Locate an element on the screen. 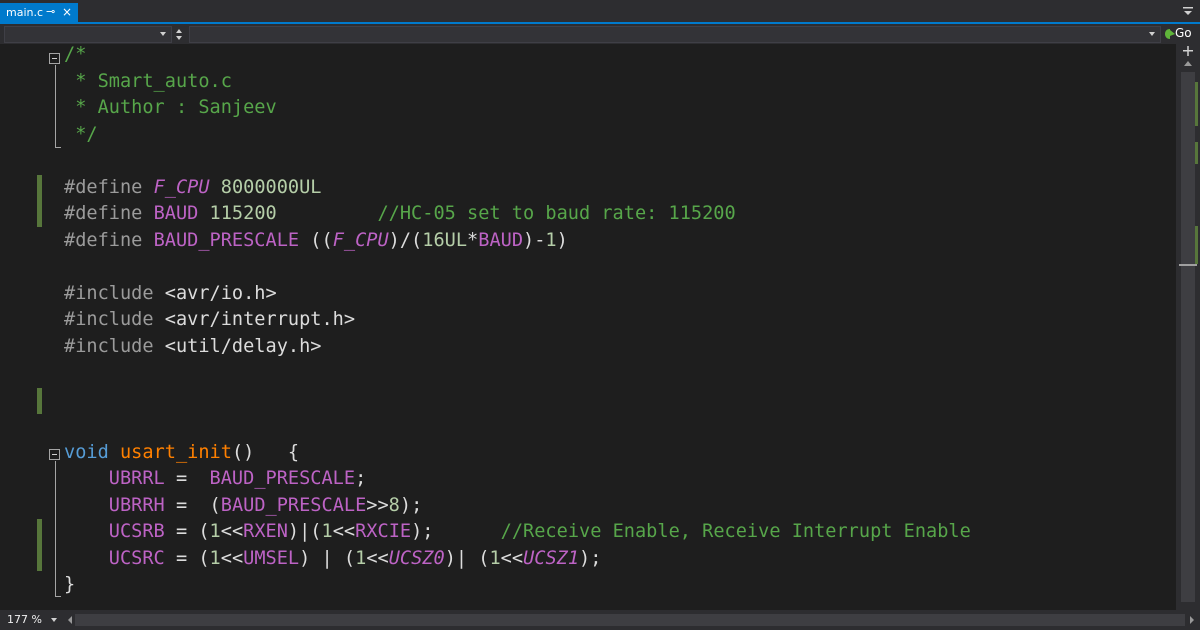  code-token: 115200 is located at coordinates (243, 213).